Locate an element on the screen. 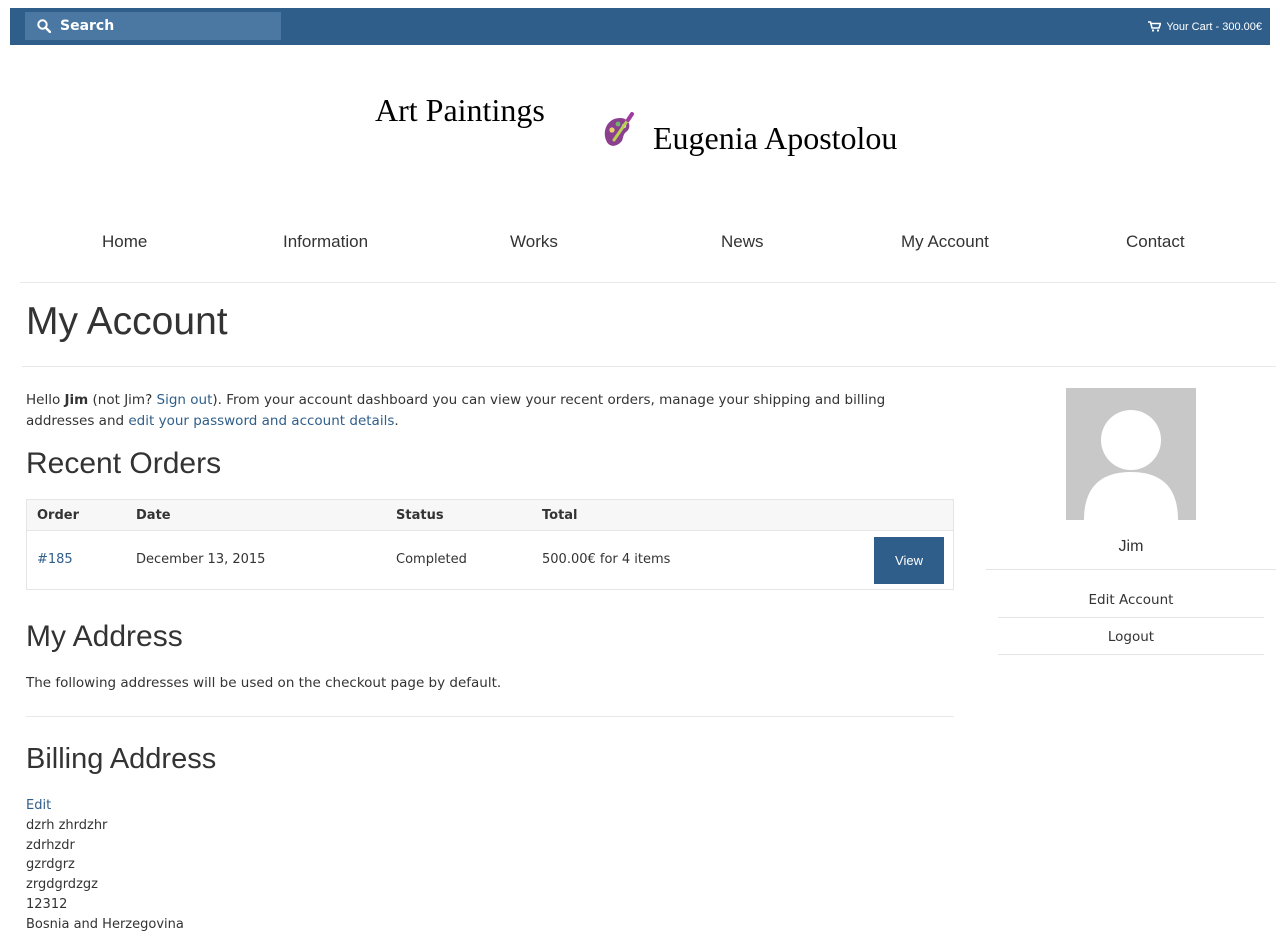 The width and height of the screenshot is (1280, 945). intro-hello: Hello is located at coordinates (43, 400).